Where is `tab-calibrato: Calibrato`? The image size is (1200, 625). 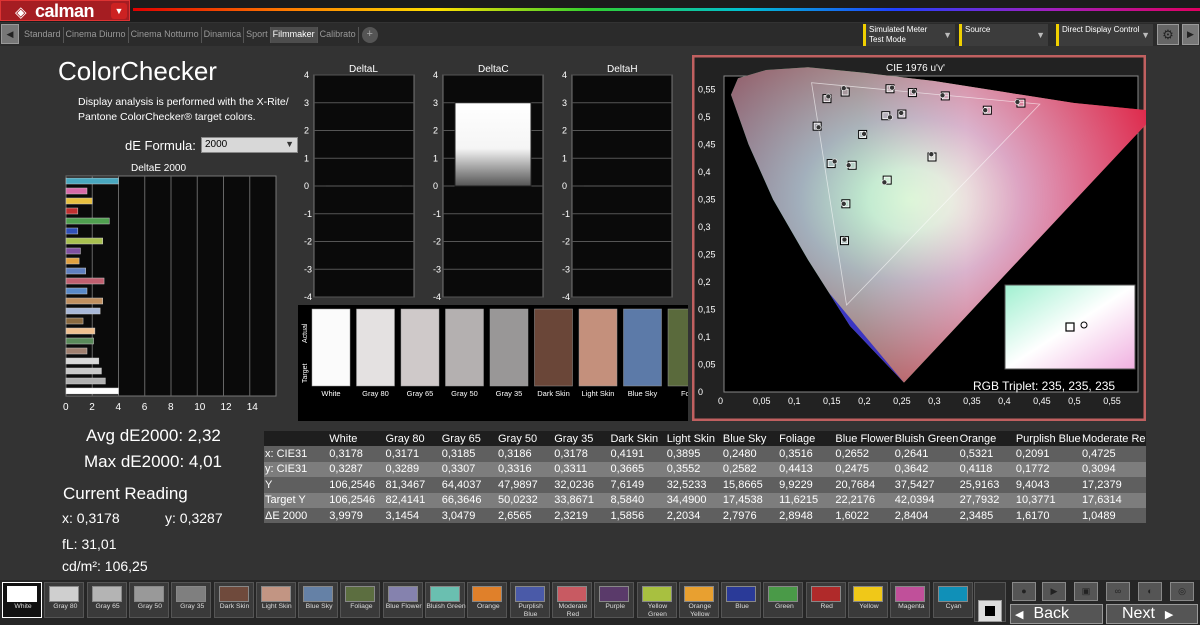 tab-calibrato: Calibrato is located at coordinates (338, 35).